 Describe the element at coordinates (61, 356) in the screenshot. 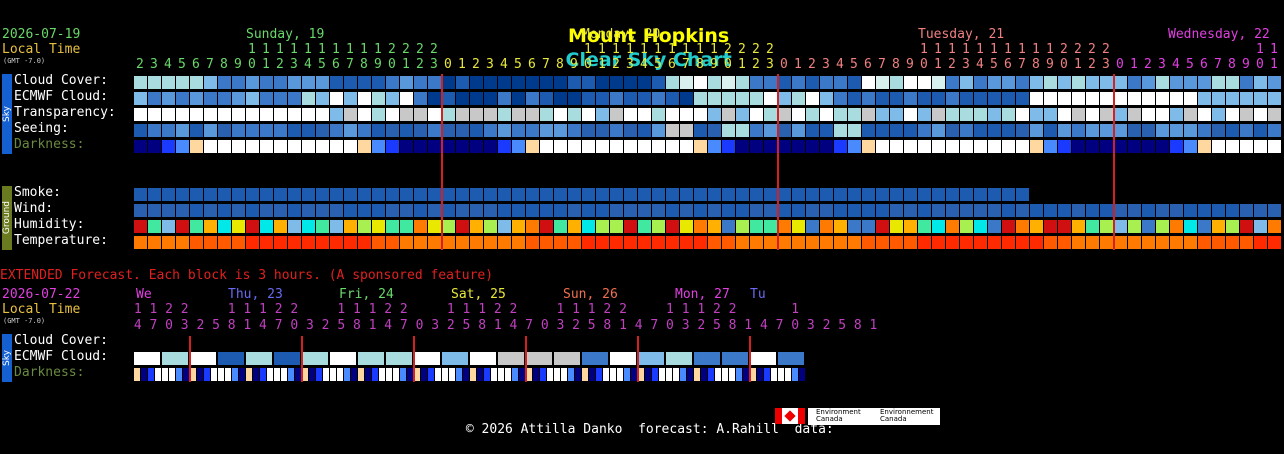

I see `ext-ecmwf-cloud-label: ECMWF Cloud:` at that location.